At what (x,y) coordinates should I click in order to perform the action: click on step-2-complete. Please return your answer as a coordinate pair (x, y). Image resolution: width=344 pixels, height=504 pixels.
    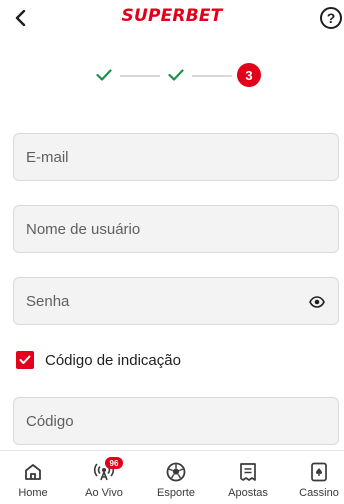
    Looking at the image, I should click on (176, 75).